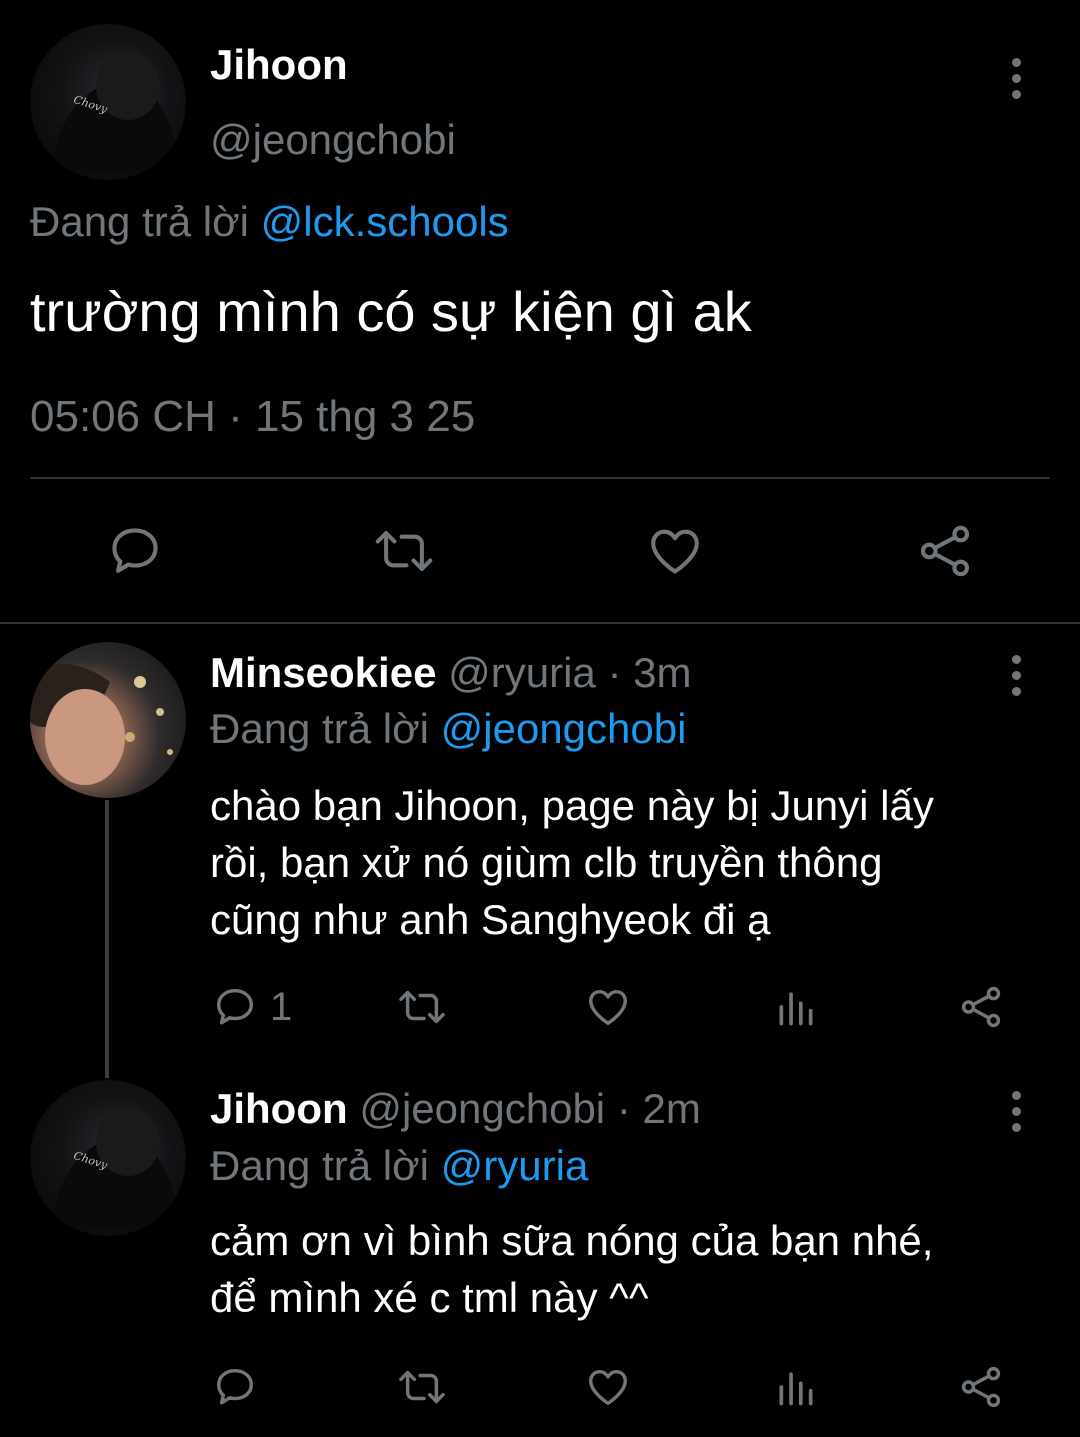 The width and height of the screenshot is (1080, 1437). I want to click on reply-text-line: rồi, bạn xử nó giùm clb truyền thông, so click(546, 862).